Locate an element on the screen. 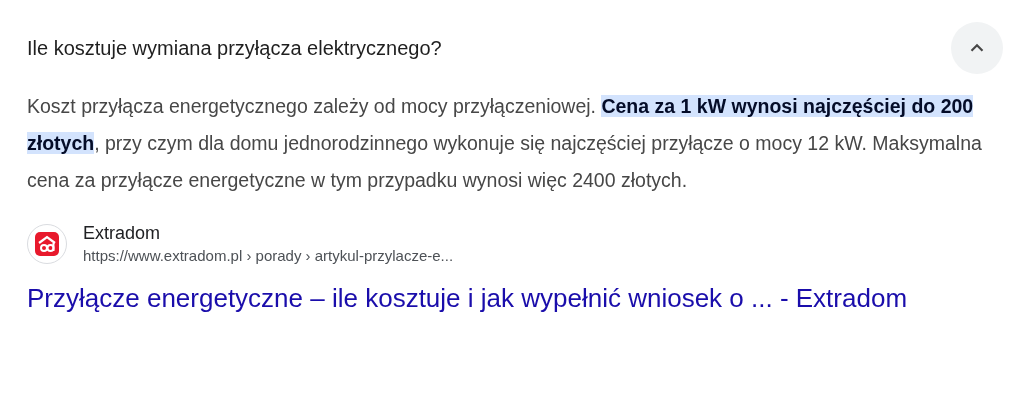 This screenshot has height=401, width=1017. collapse-button is located at coordinates (977, 48).